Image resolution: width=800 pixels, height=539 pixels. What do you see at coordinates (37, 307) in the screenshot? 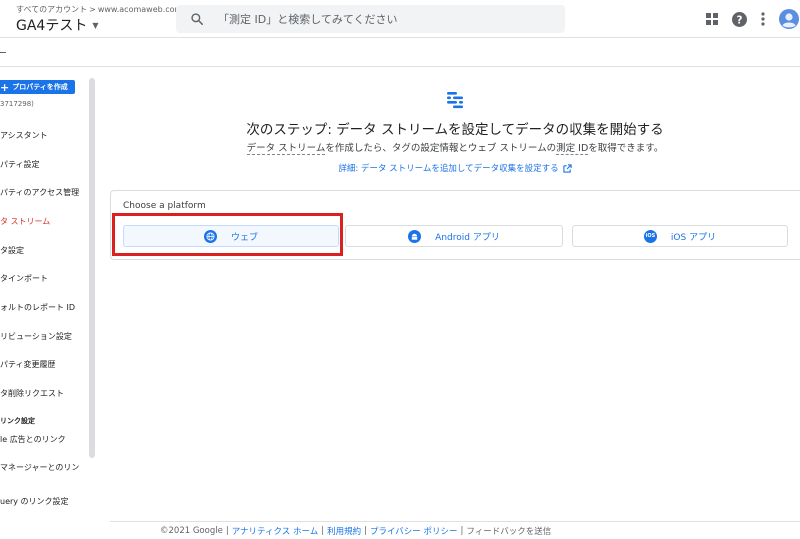
I see `sidebar-item-reporting-id: ォルトのレポート ID` at bounding box center [37, 307].